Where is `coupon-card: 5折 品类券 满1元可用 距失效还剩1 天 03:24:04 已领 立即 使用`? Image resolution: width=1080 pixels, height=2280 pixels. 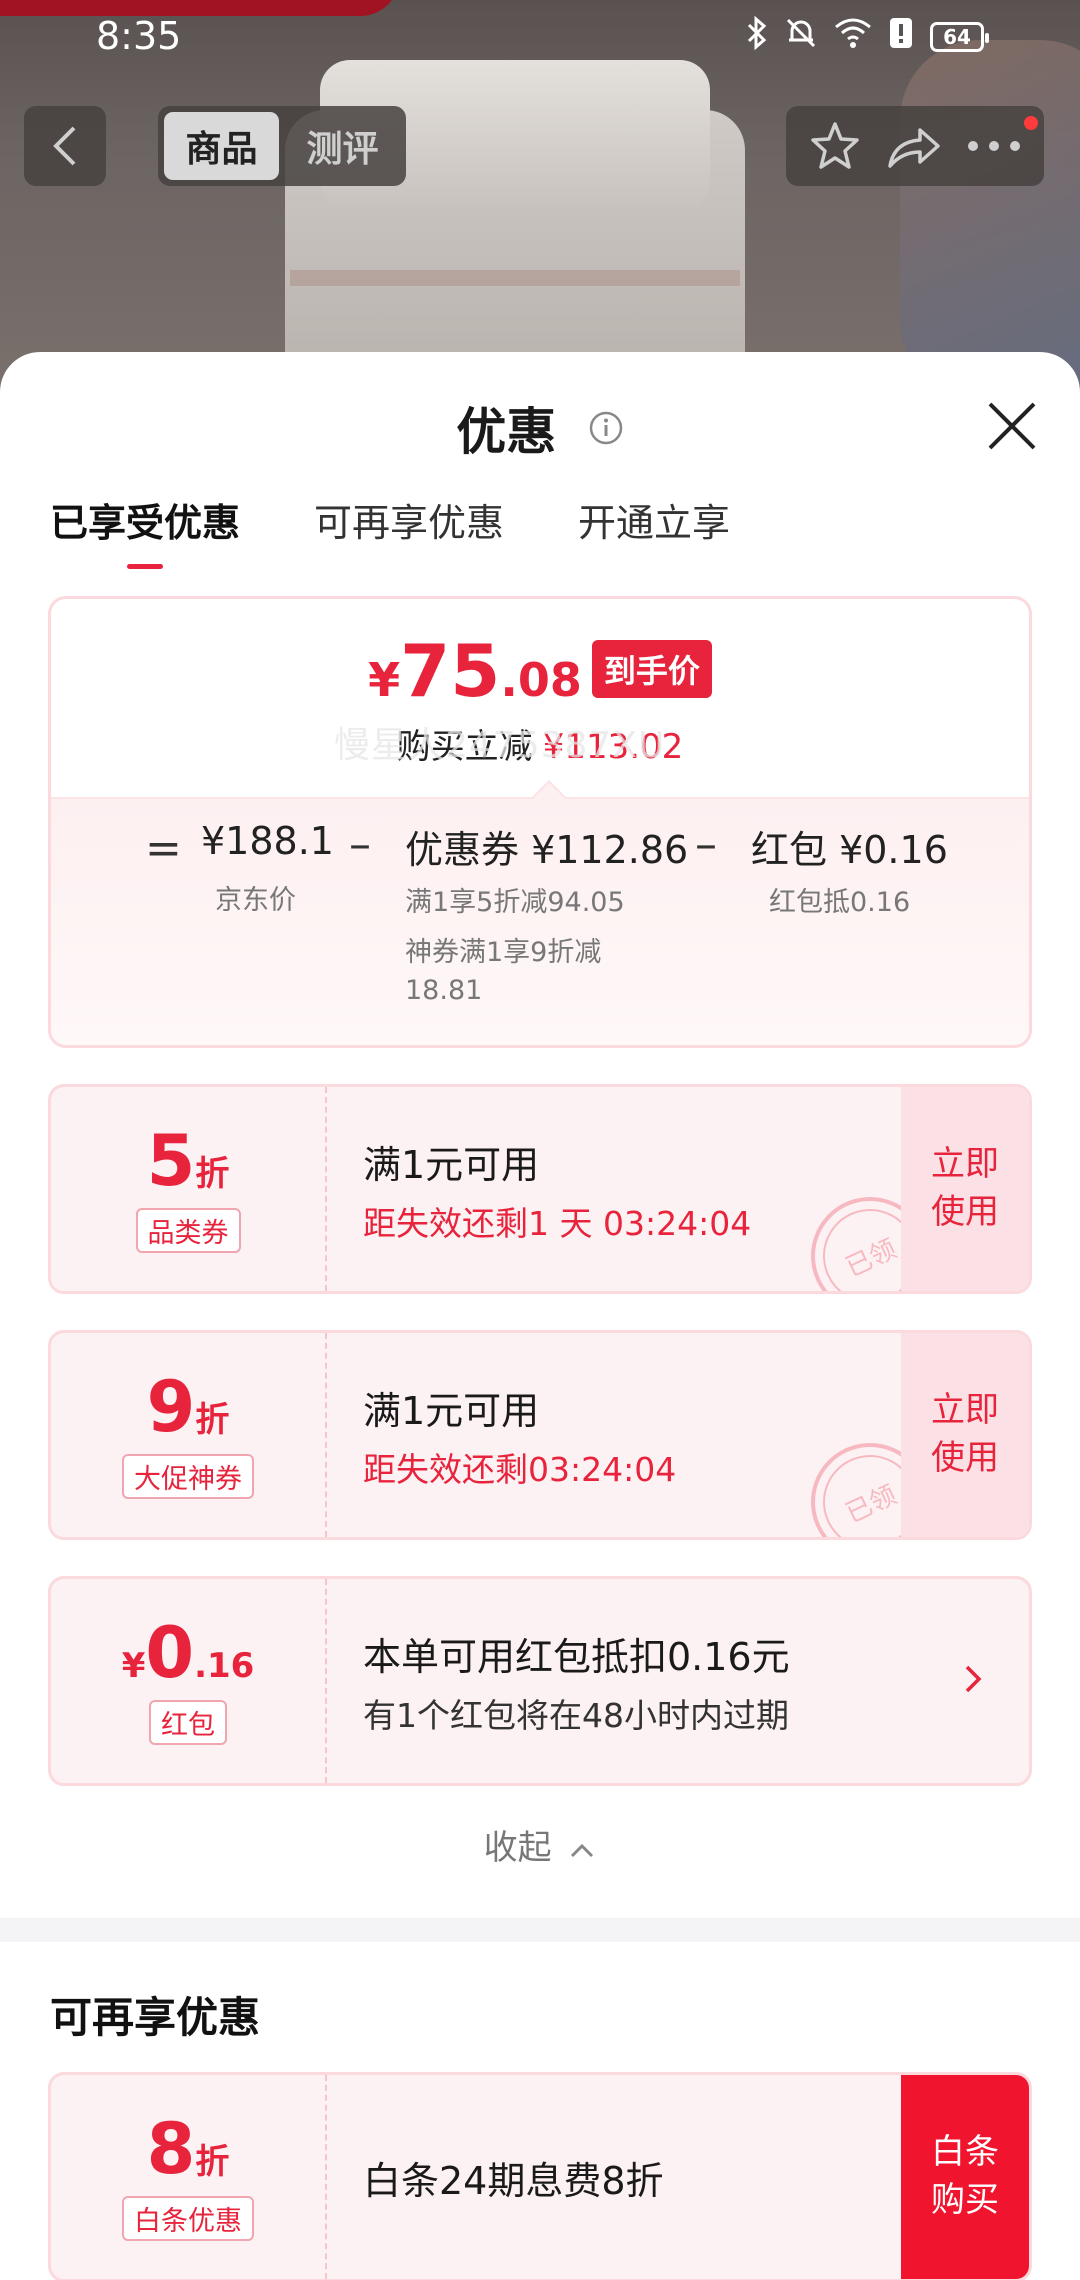
coupon-card: 5折 品类券 满1元可用 距失效还剩1 天 03:24:04 已领 立即 使用 is located at coordinates (540, 1189).